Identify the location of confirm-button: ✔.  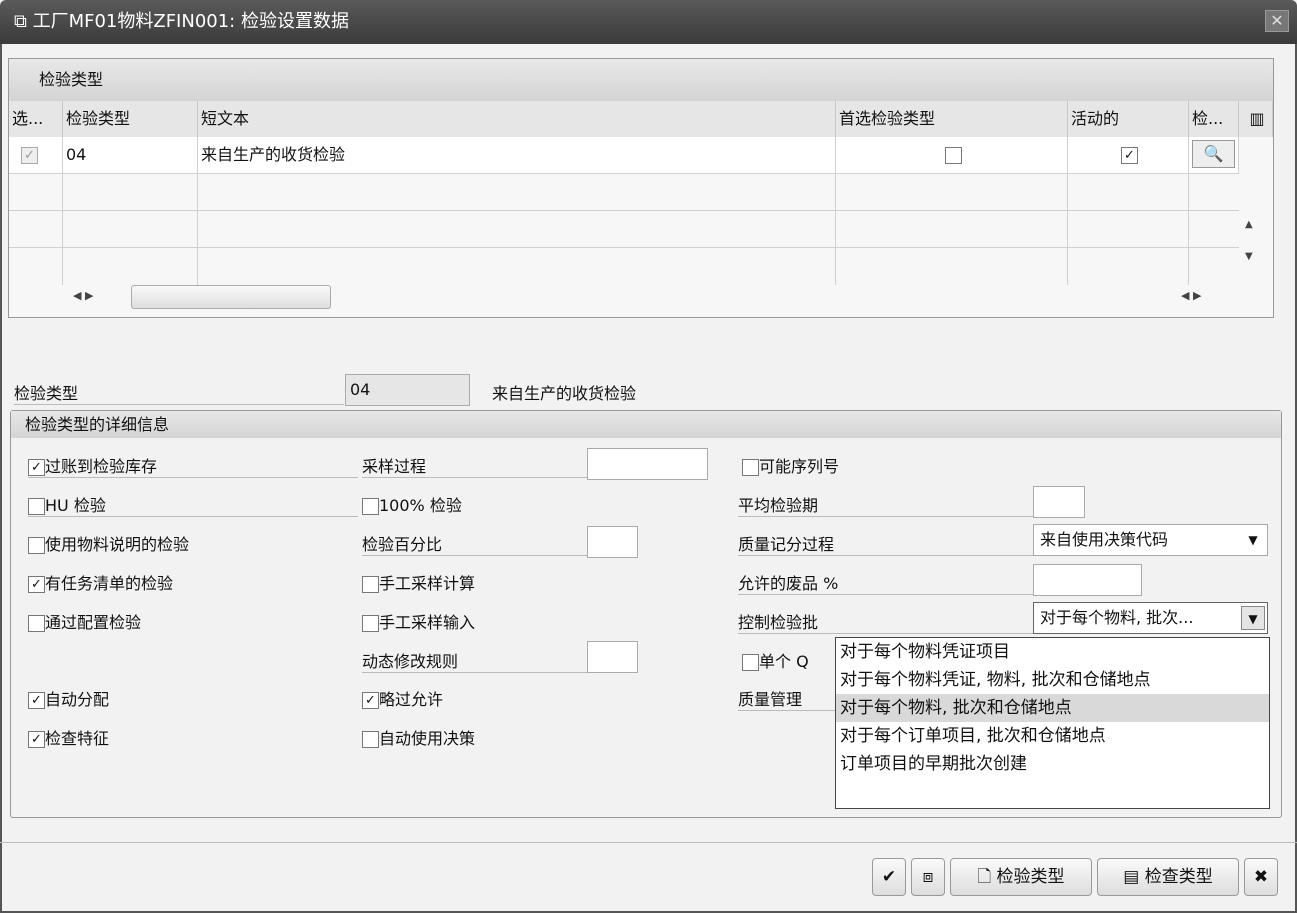
(889, 877).